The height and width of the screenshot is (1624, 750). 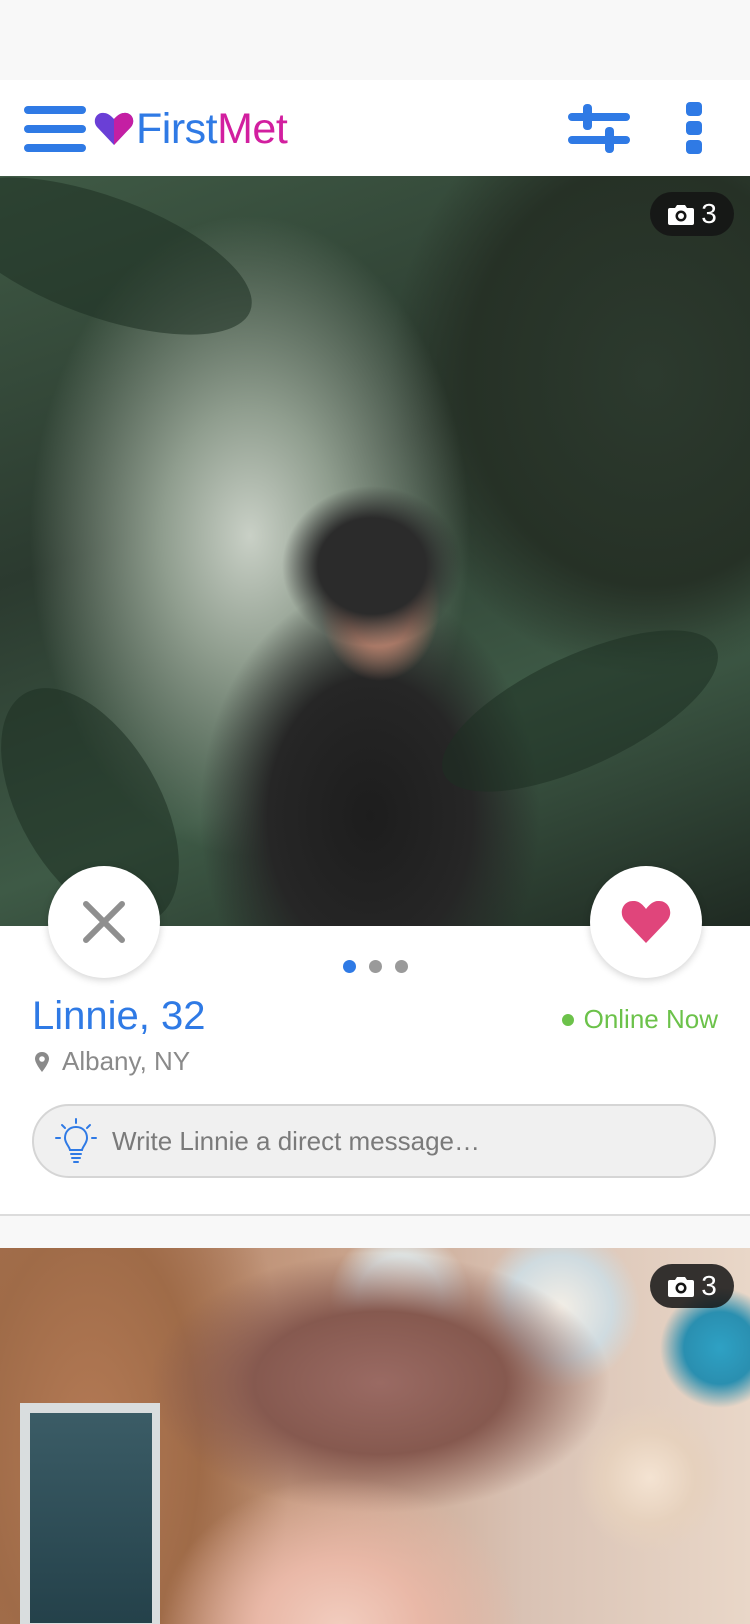 What do you see at coordinates (375, 128) in the screenshot?
I see `top-navigation-bar: First Met` at bounding box center [375, 128].